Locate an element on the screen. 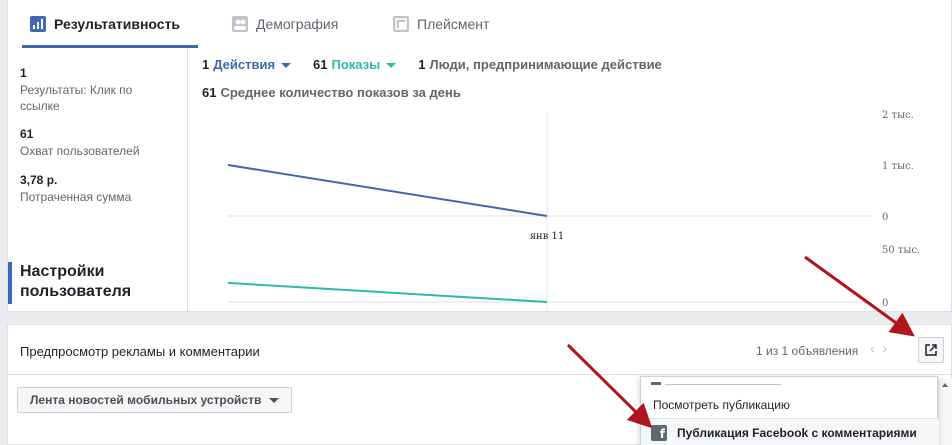  placement-icon is located at coordinates (401, 24).